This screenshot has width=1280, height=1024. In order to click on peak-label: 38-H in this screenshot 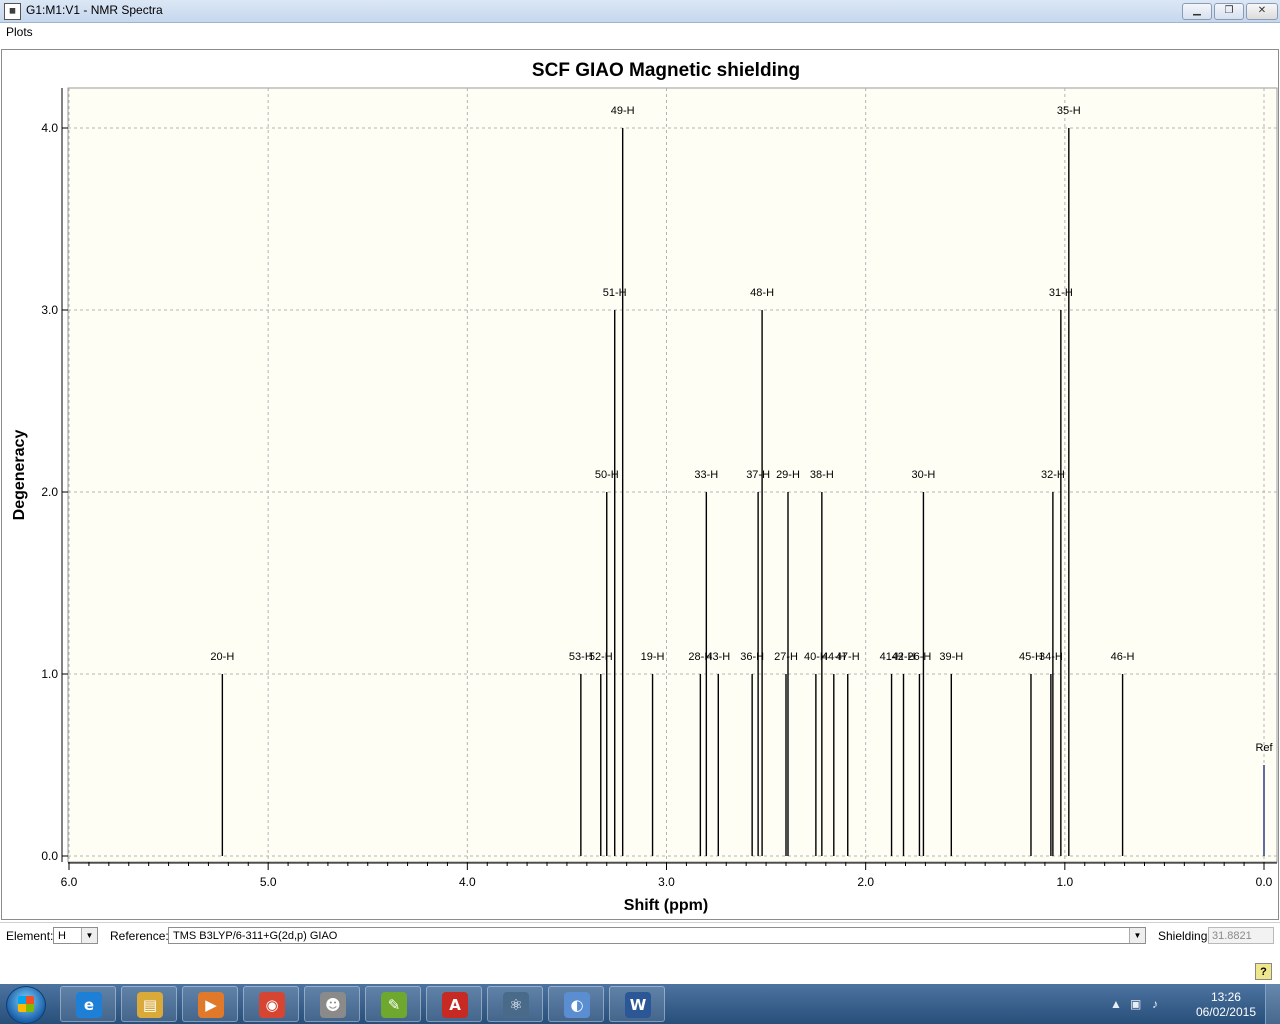, I will do `click(822, 475)`.